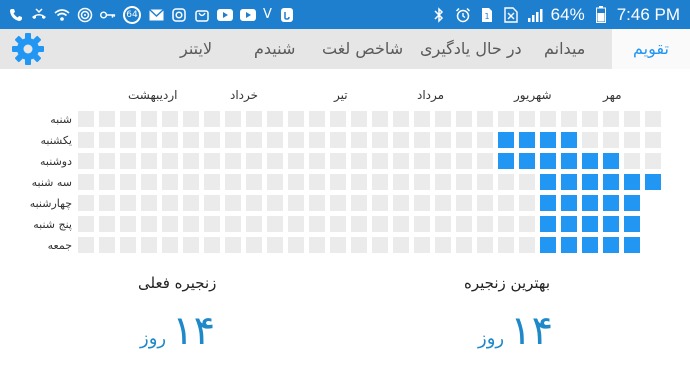 The image size is (690, 388). What do you see at coordinates (16, 15) in the screenshot?
I see `call-icon` at bounding box center [16, 15].